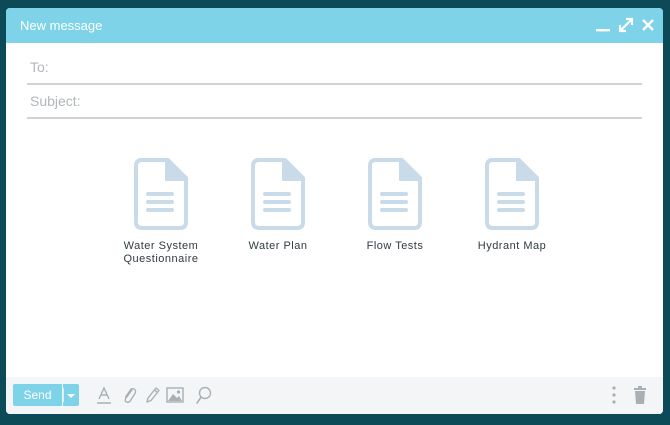 Image resolution: width=670 pixels, height=425 pixels. What do you see at coordinates (278, 246) in the screenshot?
I see `attachment-label: Water Plan` at bounding box center [278, 246].